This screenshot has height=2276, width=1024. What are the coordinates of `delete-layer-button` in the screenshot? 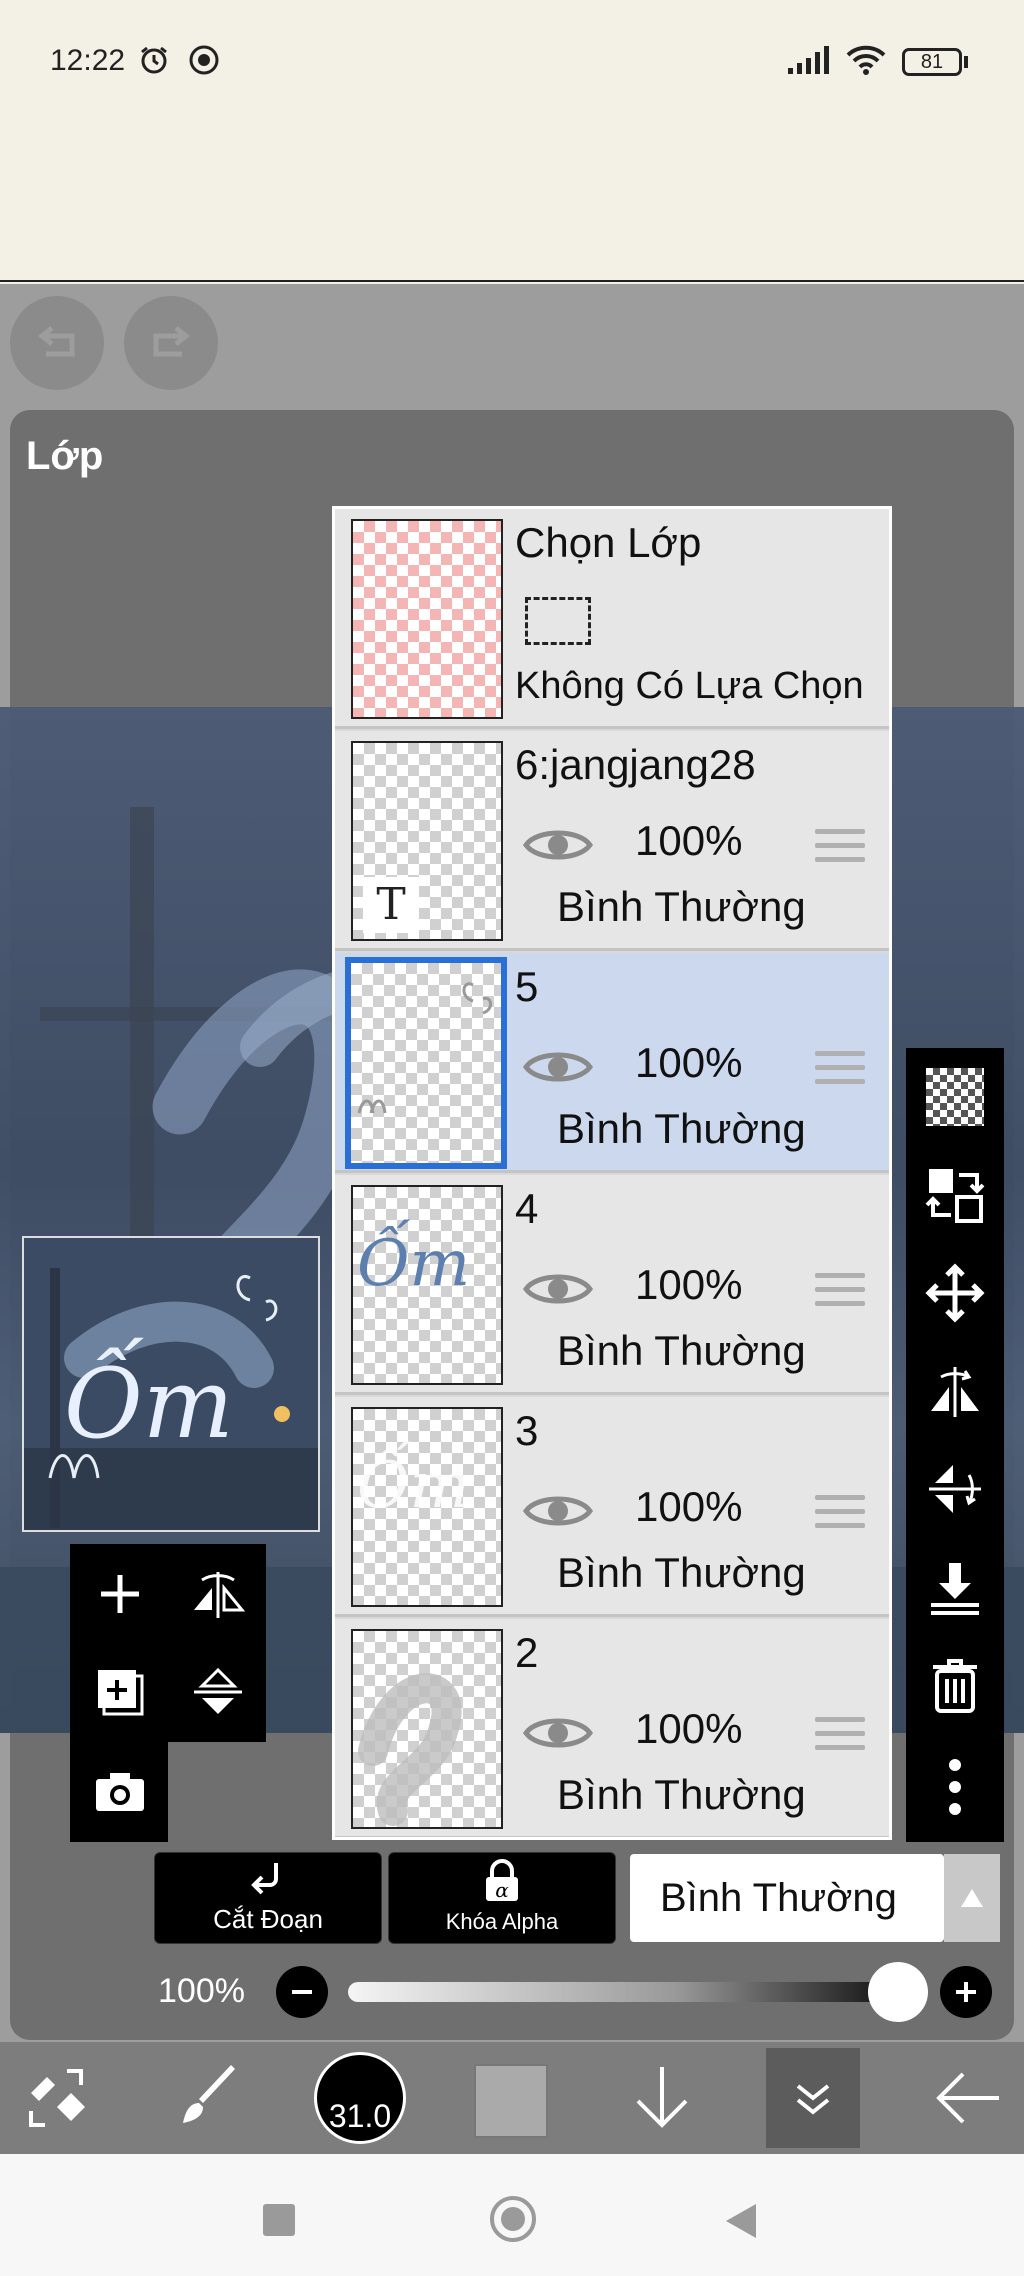 It's located at (955, 1685).